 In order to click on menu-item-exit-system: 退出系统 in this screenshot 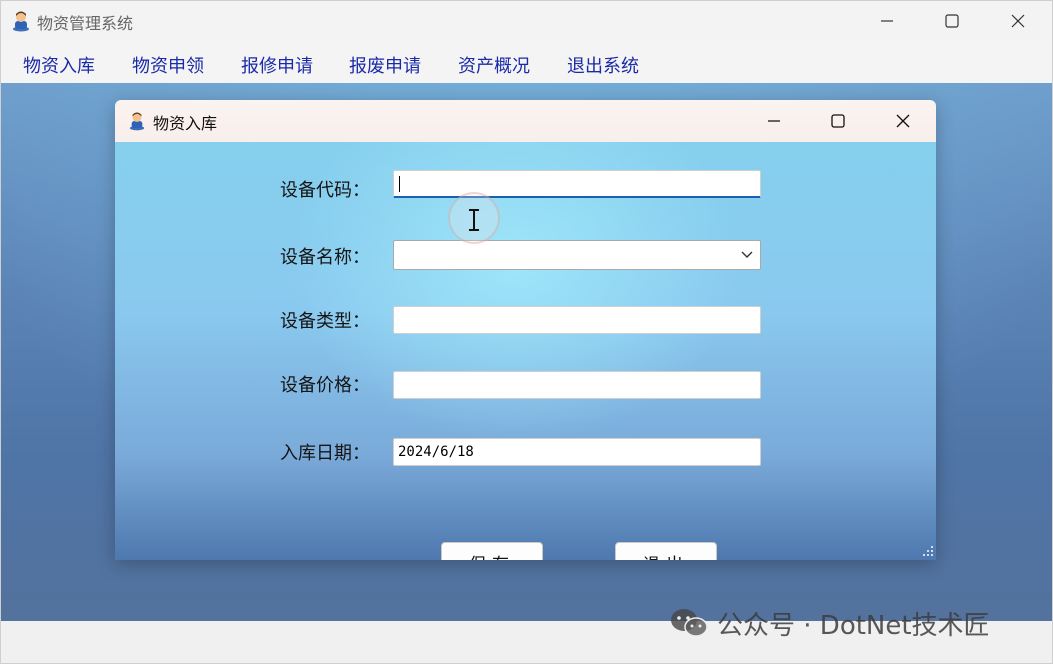, I will do `click(603, 65)`.